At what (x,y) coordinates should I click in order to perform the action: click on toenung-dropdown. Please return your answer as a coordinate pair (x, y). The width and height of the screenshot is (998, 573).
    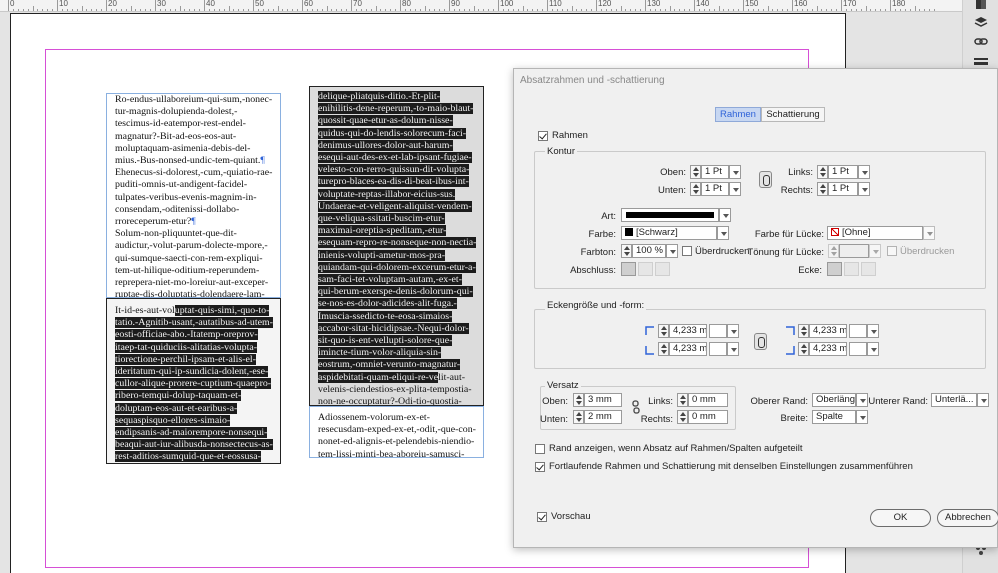
    Looking at the image, I should click on (875, 251).